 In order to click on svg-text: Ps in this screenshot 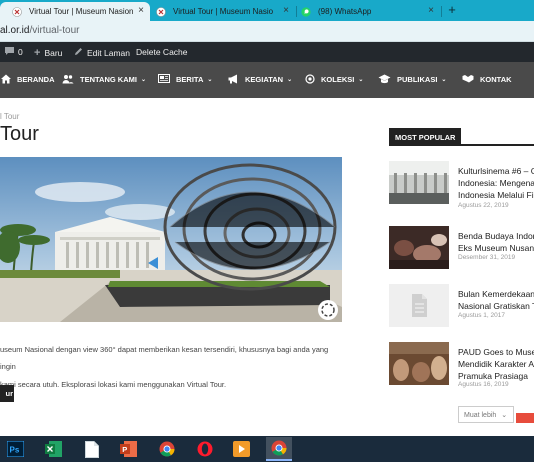, I will do `click(15, 450)`.